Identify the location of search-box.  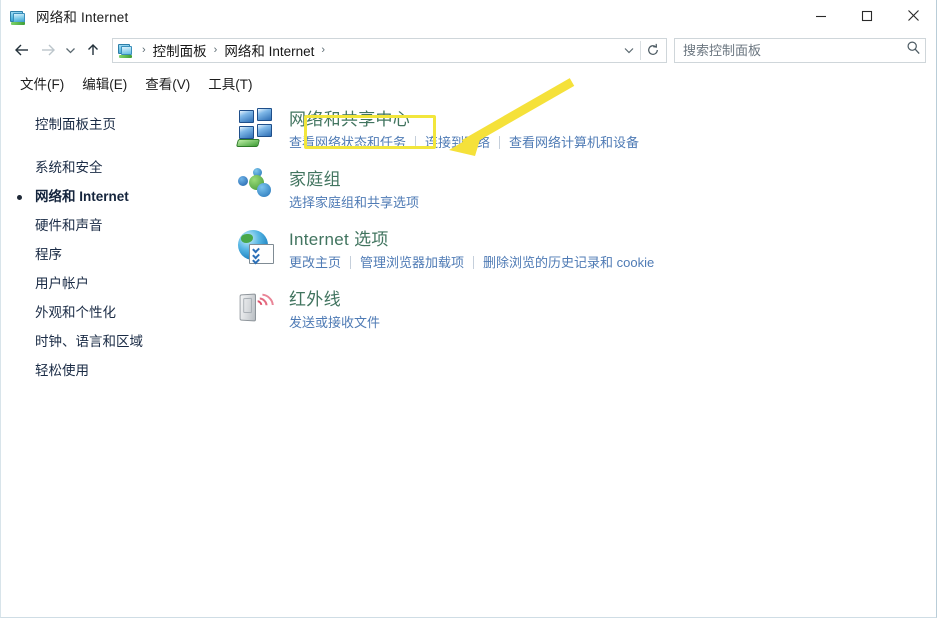
(800, 50).